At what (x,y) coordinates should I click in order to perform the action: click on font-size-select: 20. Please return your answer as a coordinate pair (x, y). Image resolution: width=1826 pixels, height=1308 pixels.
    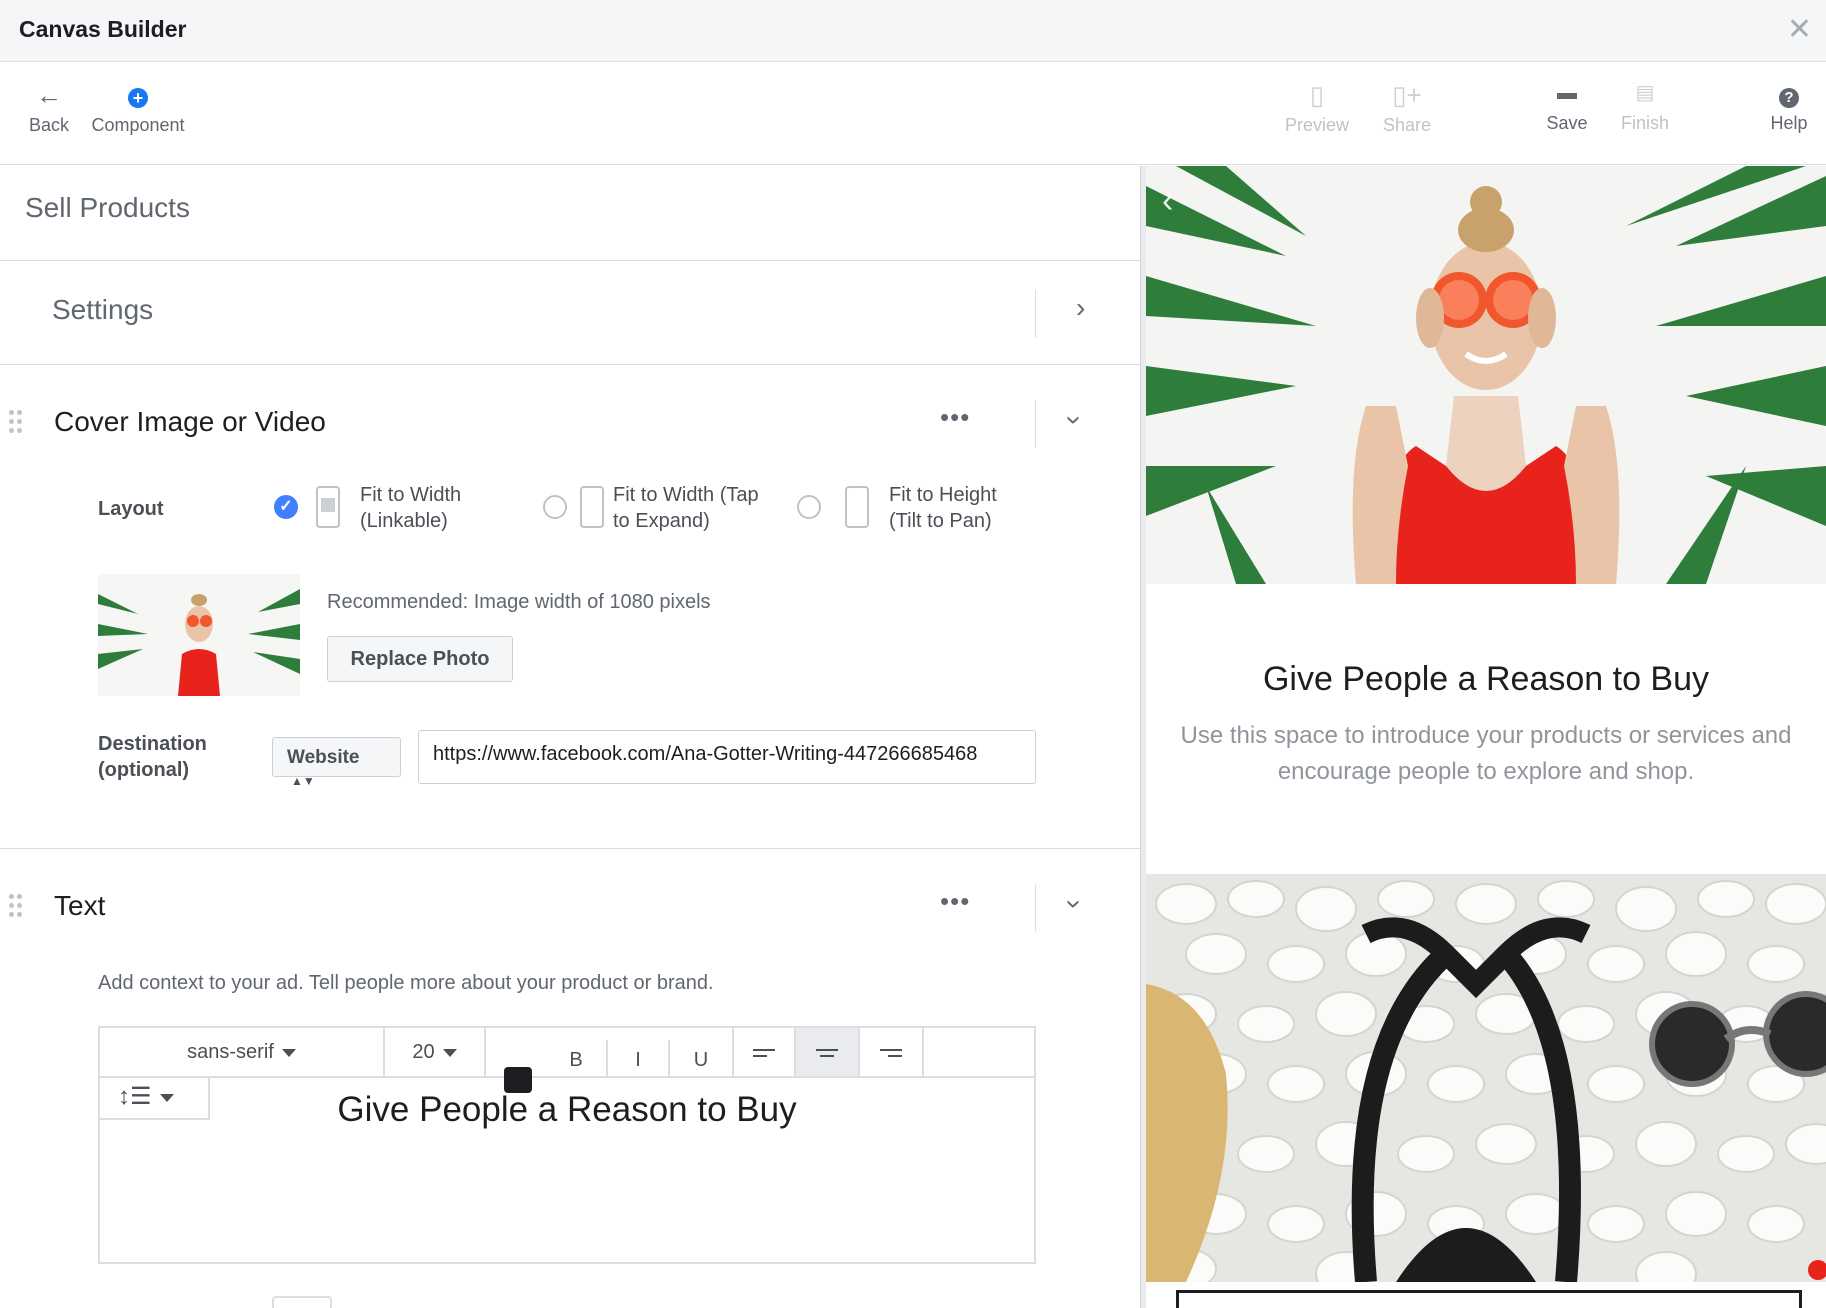
    Looking at the image, I should click on (435, 1052).